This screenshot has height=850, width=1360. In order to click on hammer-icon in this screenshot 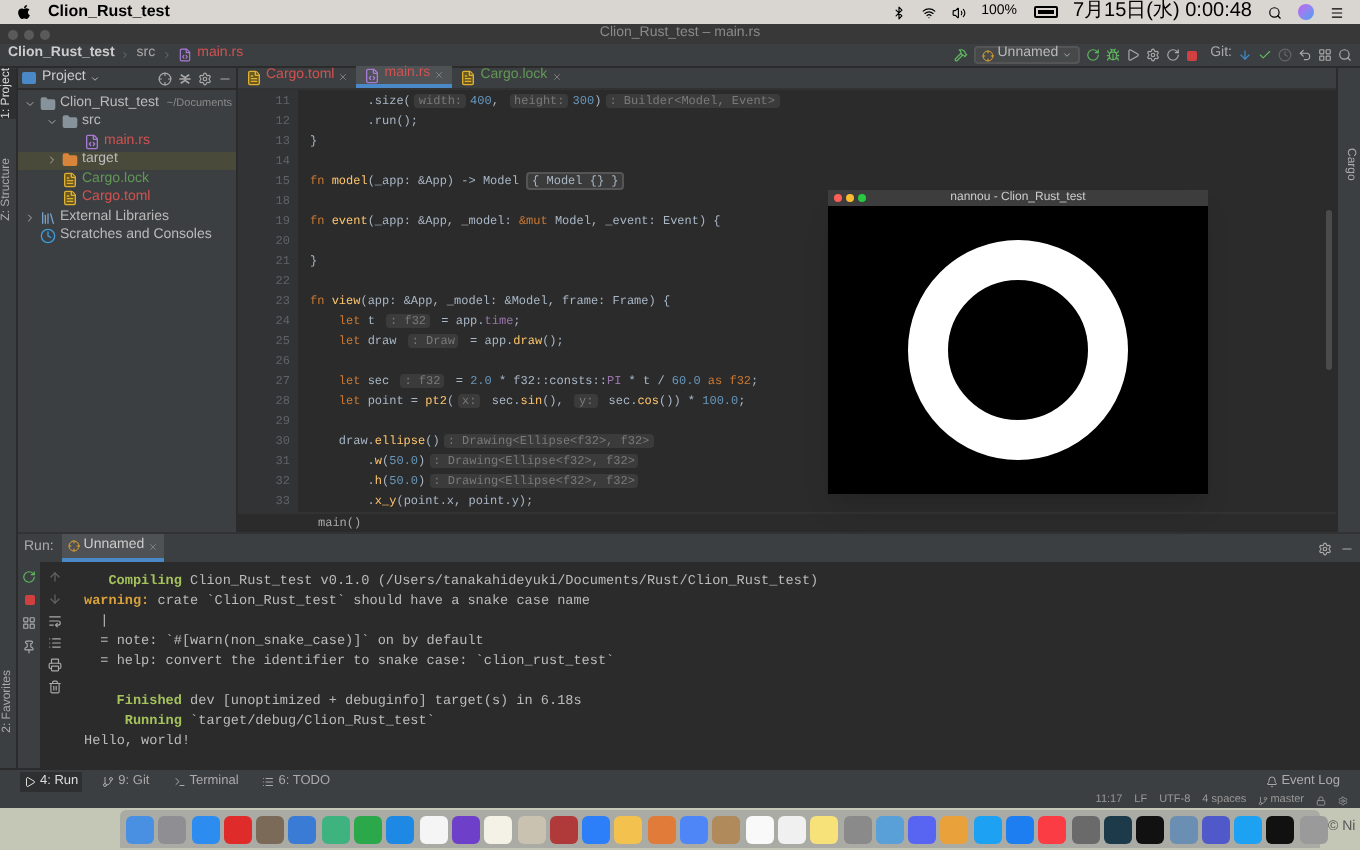, I will do `click(960, 55)`.